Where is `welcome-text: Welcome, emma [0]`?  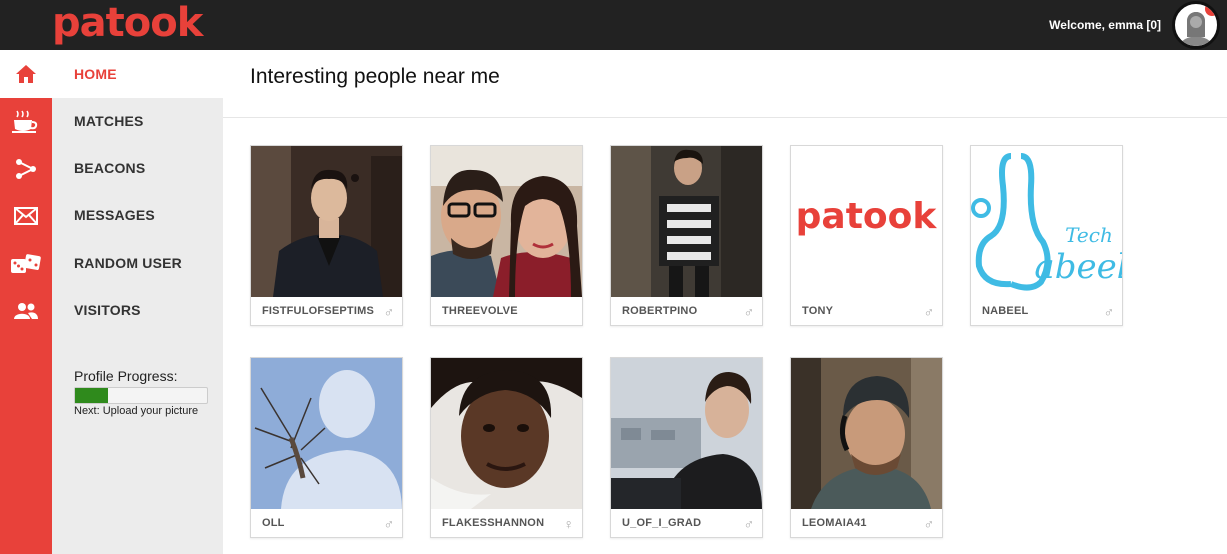
welcome-text: Welcome, emma [0] is located at coordinates (1105, 25).